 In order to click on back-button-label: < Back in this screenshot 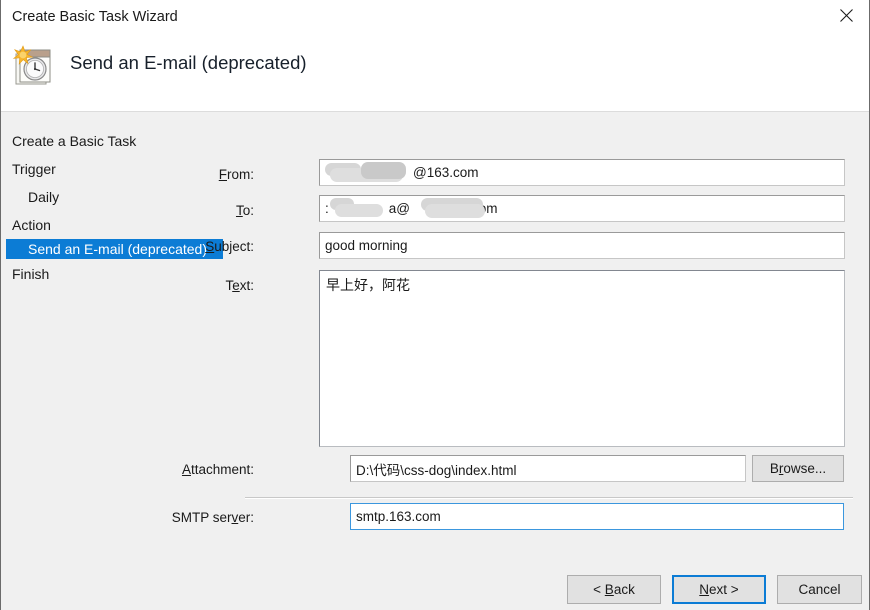, I will do `click(614, 589)`.